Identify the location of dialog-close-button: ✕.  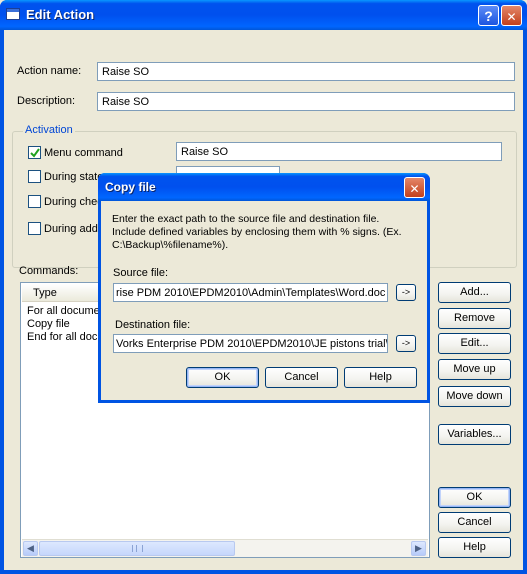
(414, 187).